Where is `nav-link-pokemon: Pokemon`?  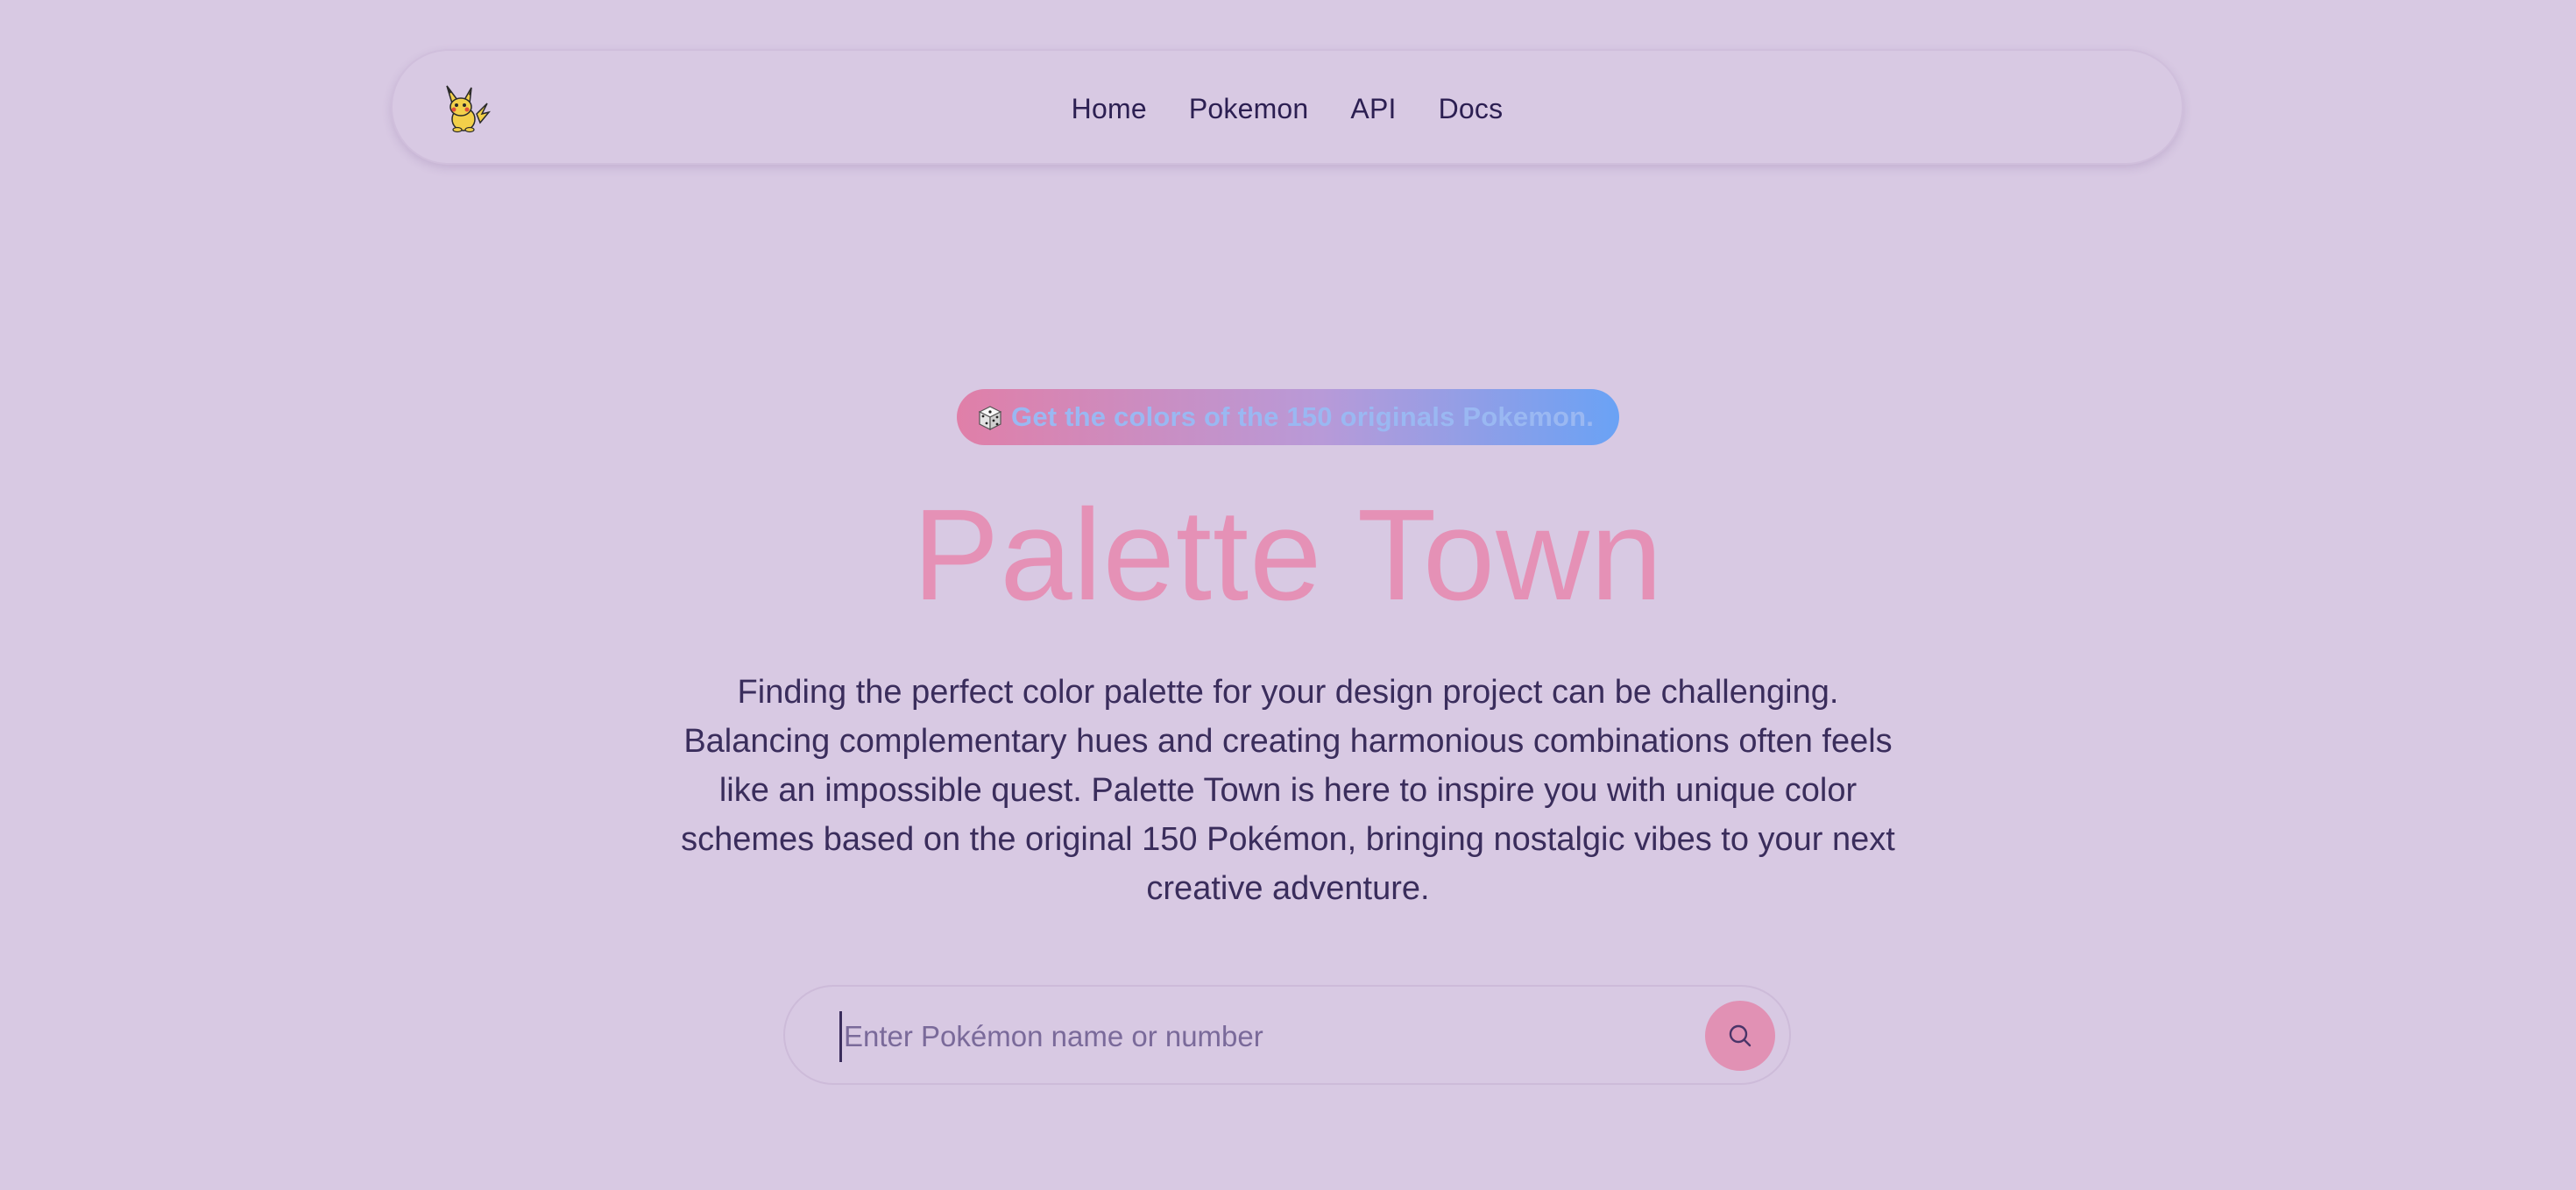 nav-link-pokemon: Pokemon is located at coordinates (1249, 109).